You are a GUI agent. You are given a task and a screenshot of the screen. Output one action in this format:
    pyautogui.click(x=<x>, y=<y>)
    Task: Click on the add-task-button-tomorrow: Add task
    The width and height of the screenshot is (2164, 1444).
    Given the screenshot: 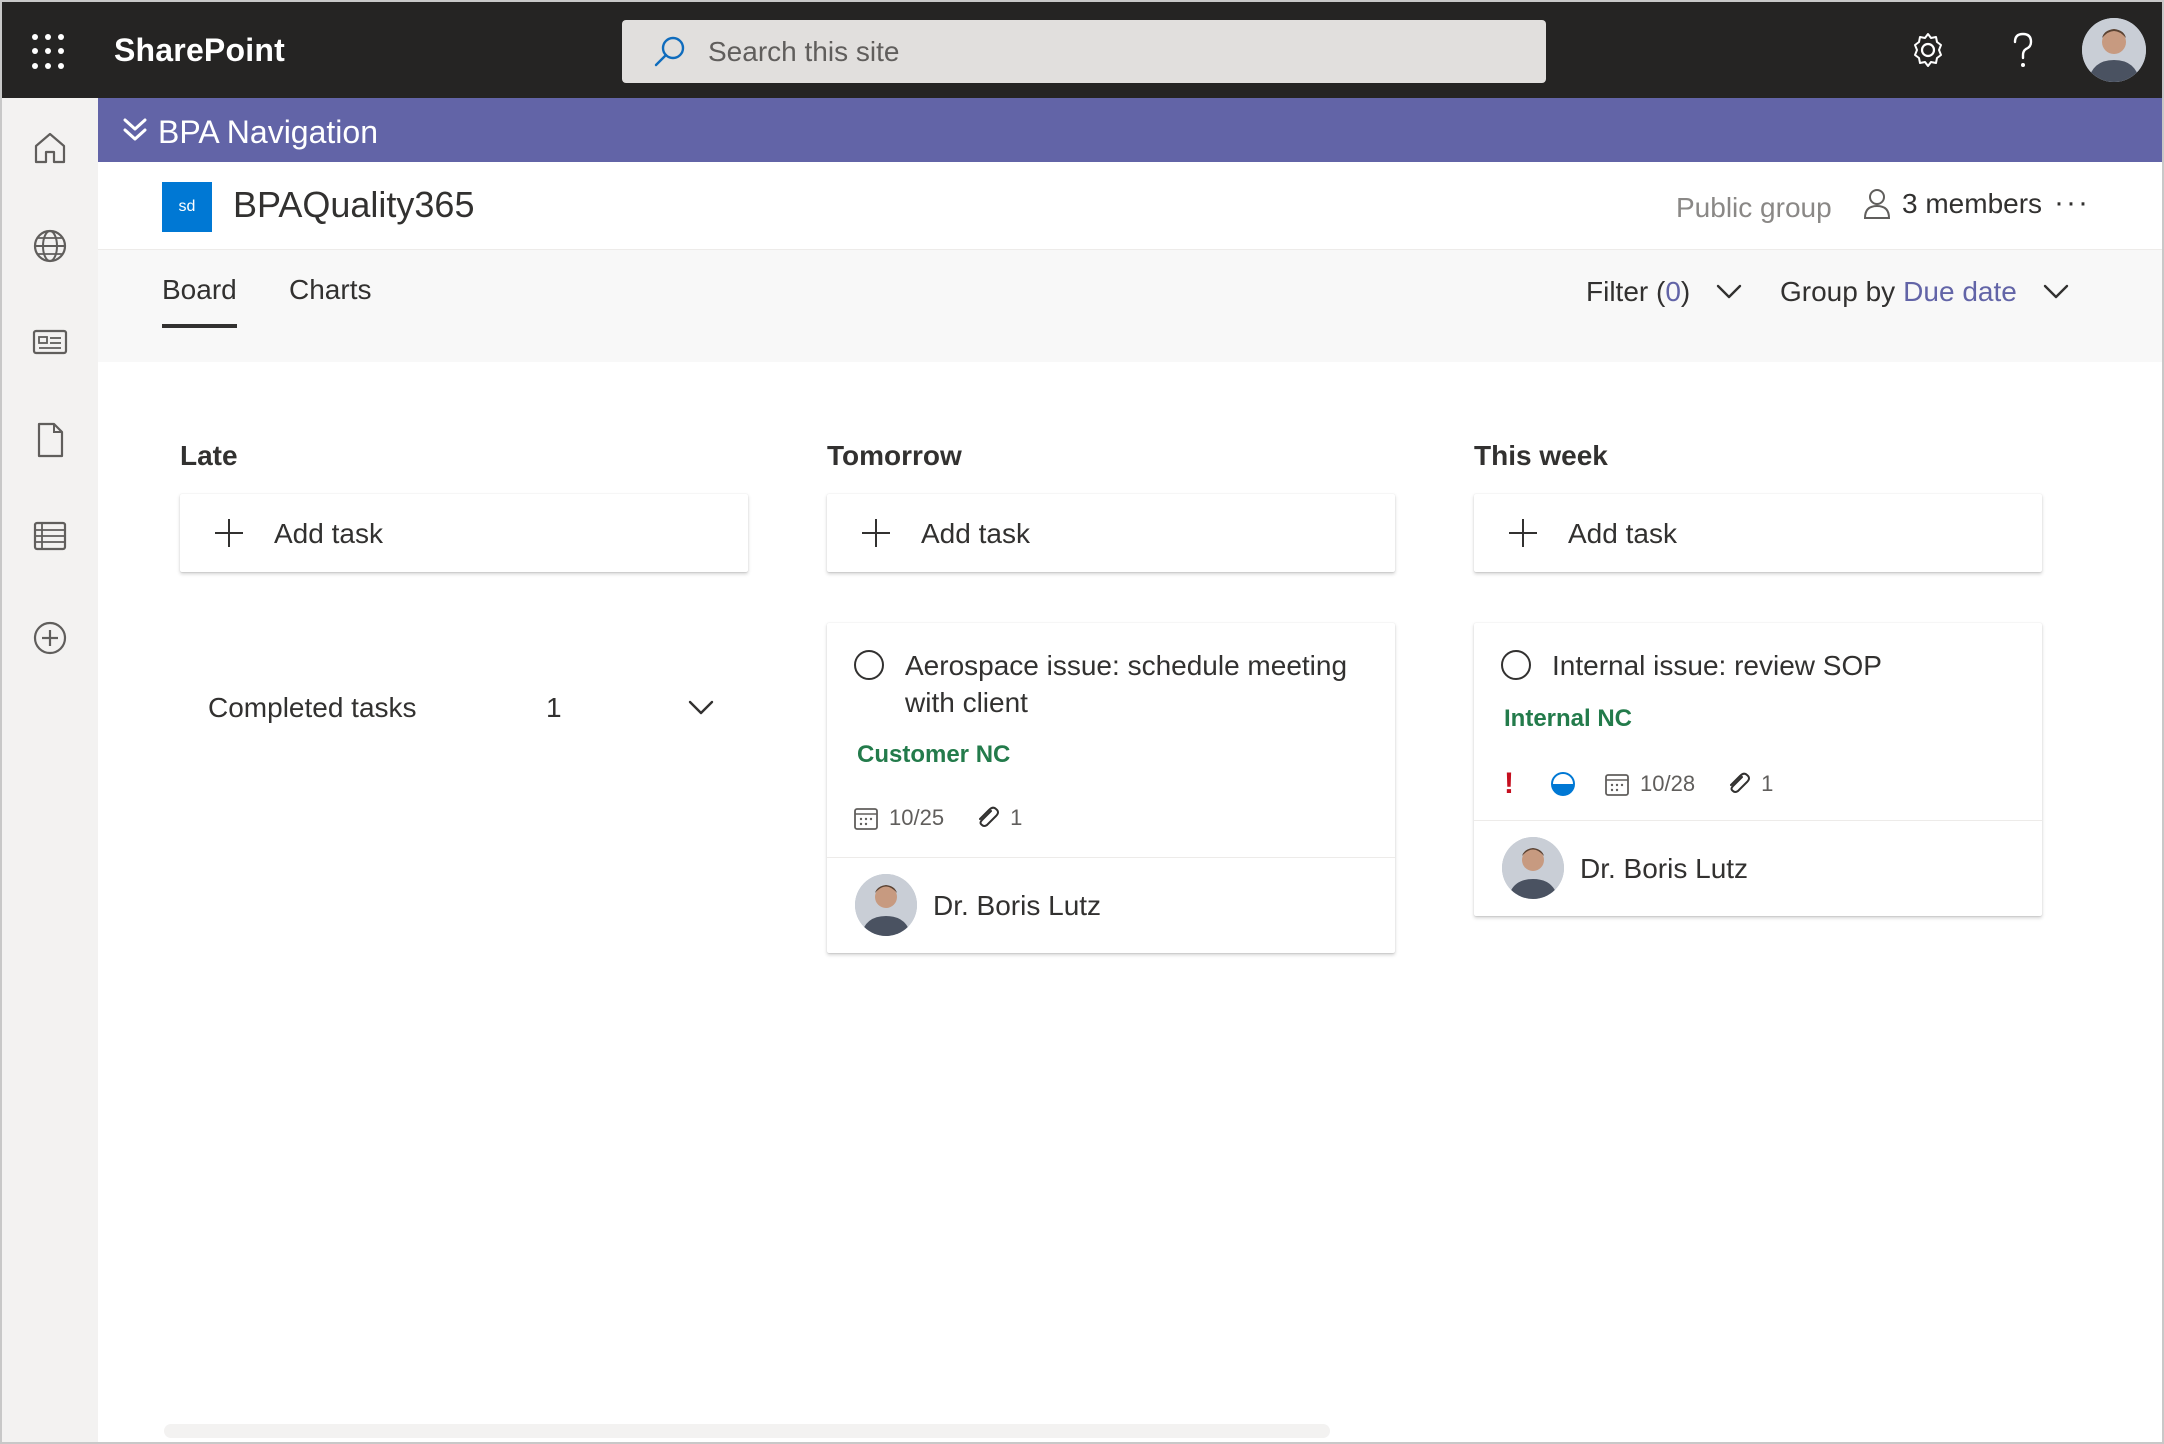 What is the action you would take?
    pyautogui.click(x=1111, y=533)
    